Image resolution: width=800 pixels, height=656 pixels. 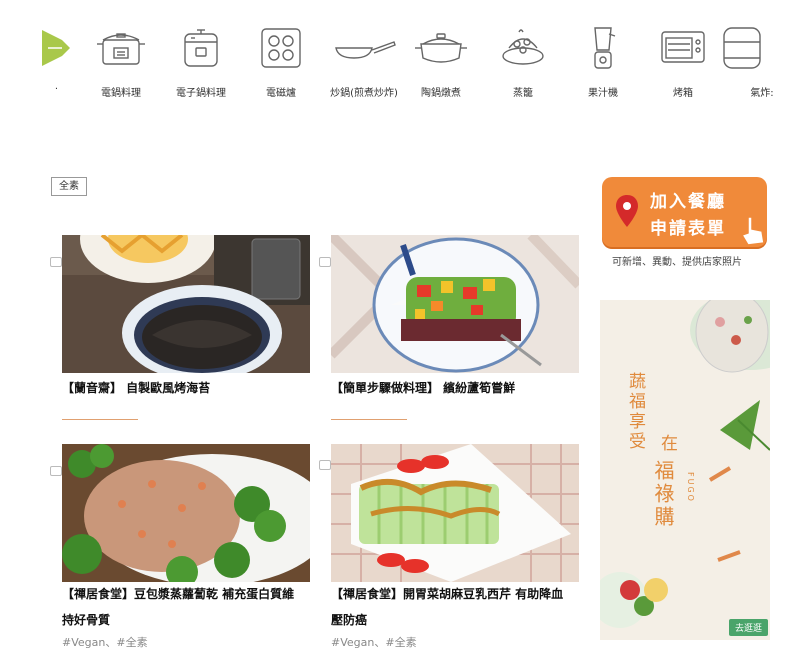 I want to click on article-title: 【簡單步驟做料理】 繽紛蘆筍嘗鮮, so click(x=456, y=388).